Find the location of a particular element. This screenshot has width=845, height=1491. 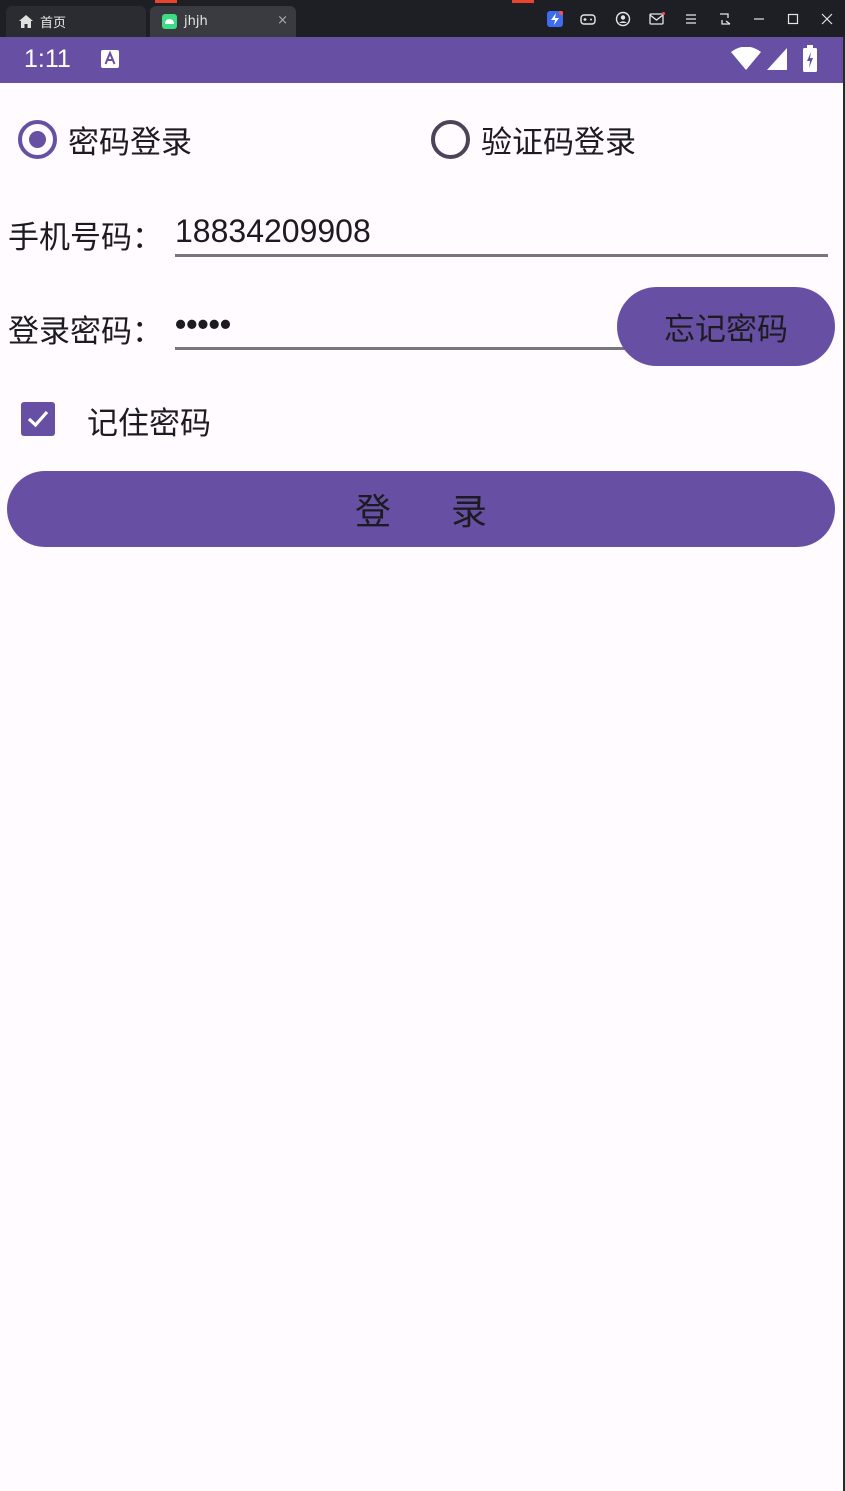

keyboard-a-icon is located at coordinates (110, 59).